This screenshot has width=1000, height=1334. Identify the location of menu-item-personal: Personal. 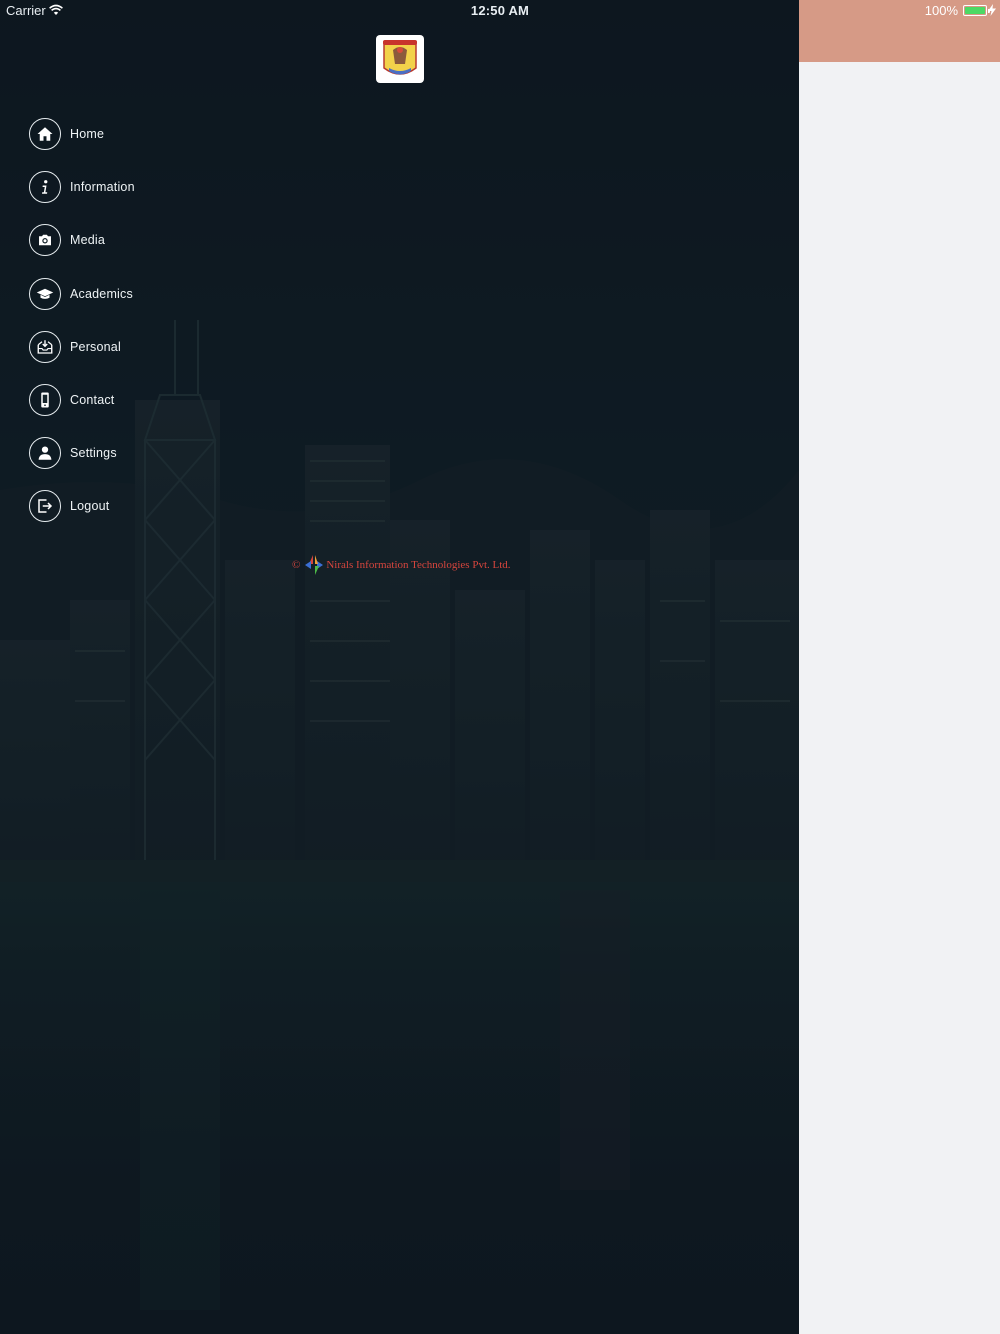
(82, 357).